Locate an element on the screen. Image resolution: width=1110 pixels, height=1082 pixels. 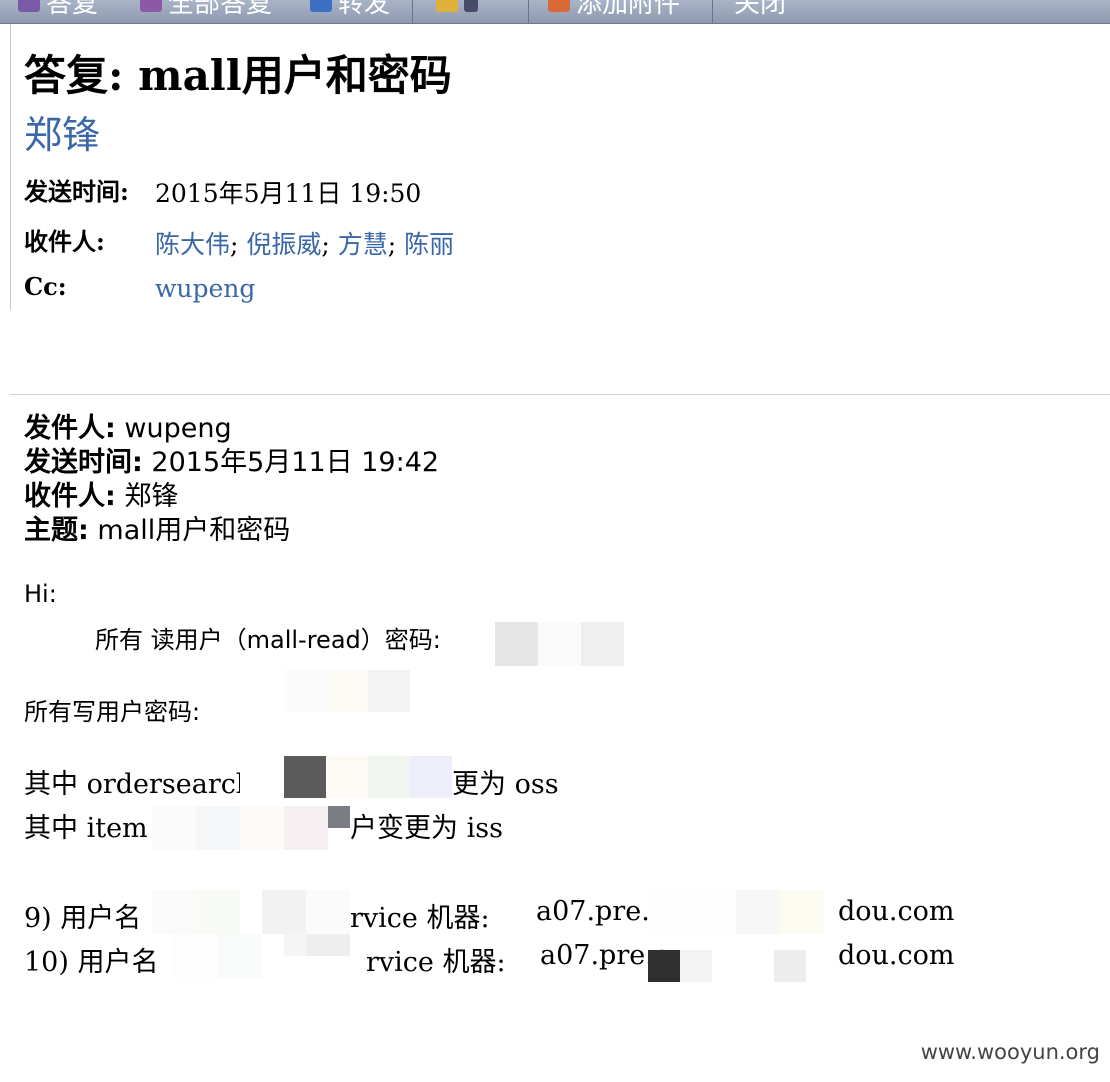
file-button is located at coordinates (457, 8).